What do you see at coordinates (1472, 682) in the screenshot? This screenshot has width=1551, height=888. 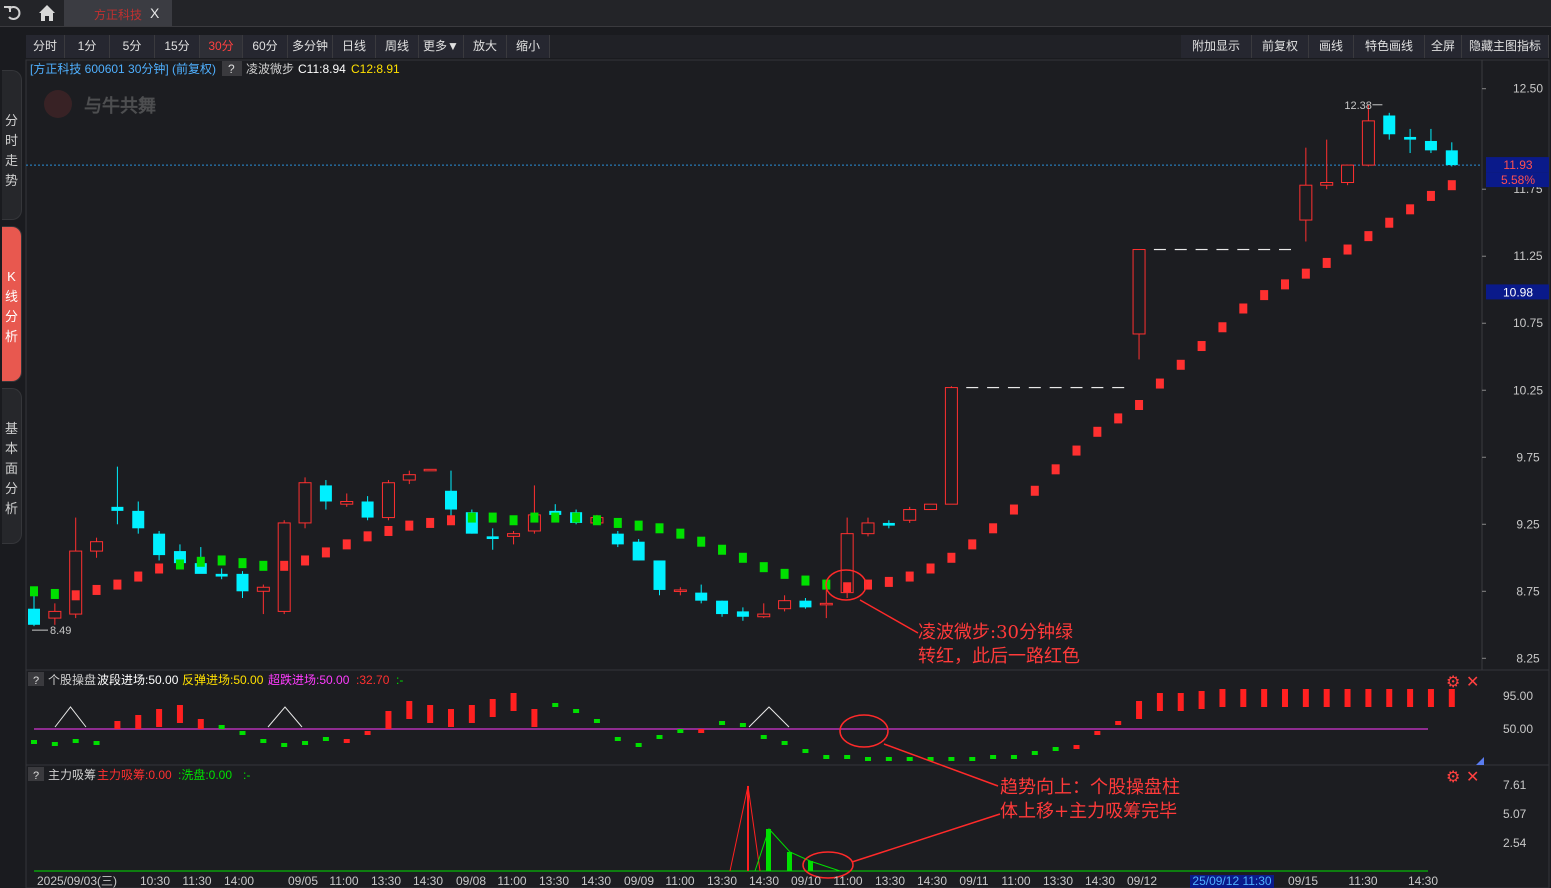 I see `close-icon-ggcp: ✕` at bounding box center [1472, 682].